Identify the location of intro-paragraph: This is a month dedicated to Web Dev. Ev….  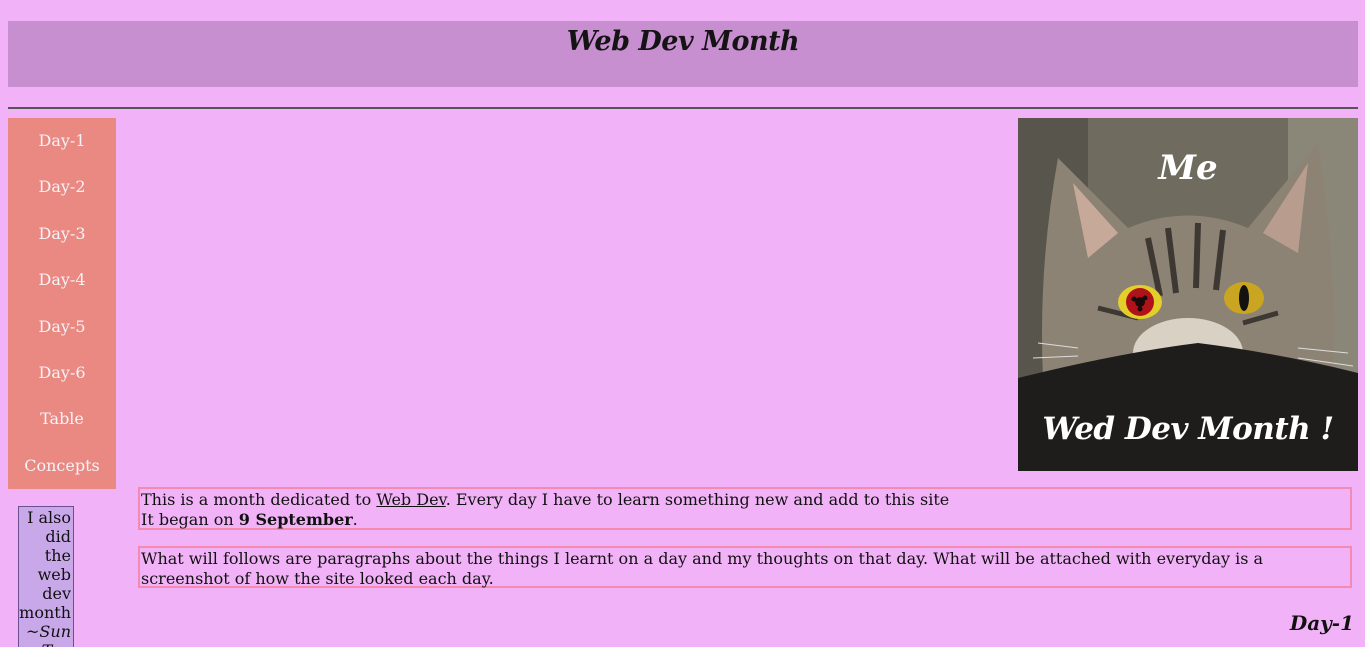
(745, 508).